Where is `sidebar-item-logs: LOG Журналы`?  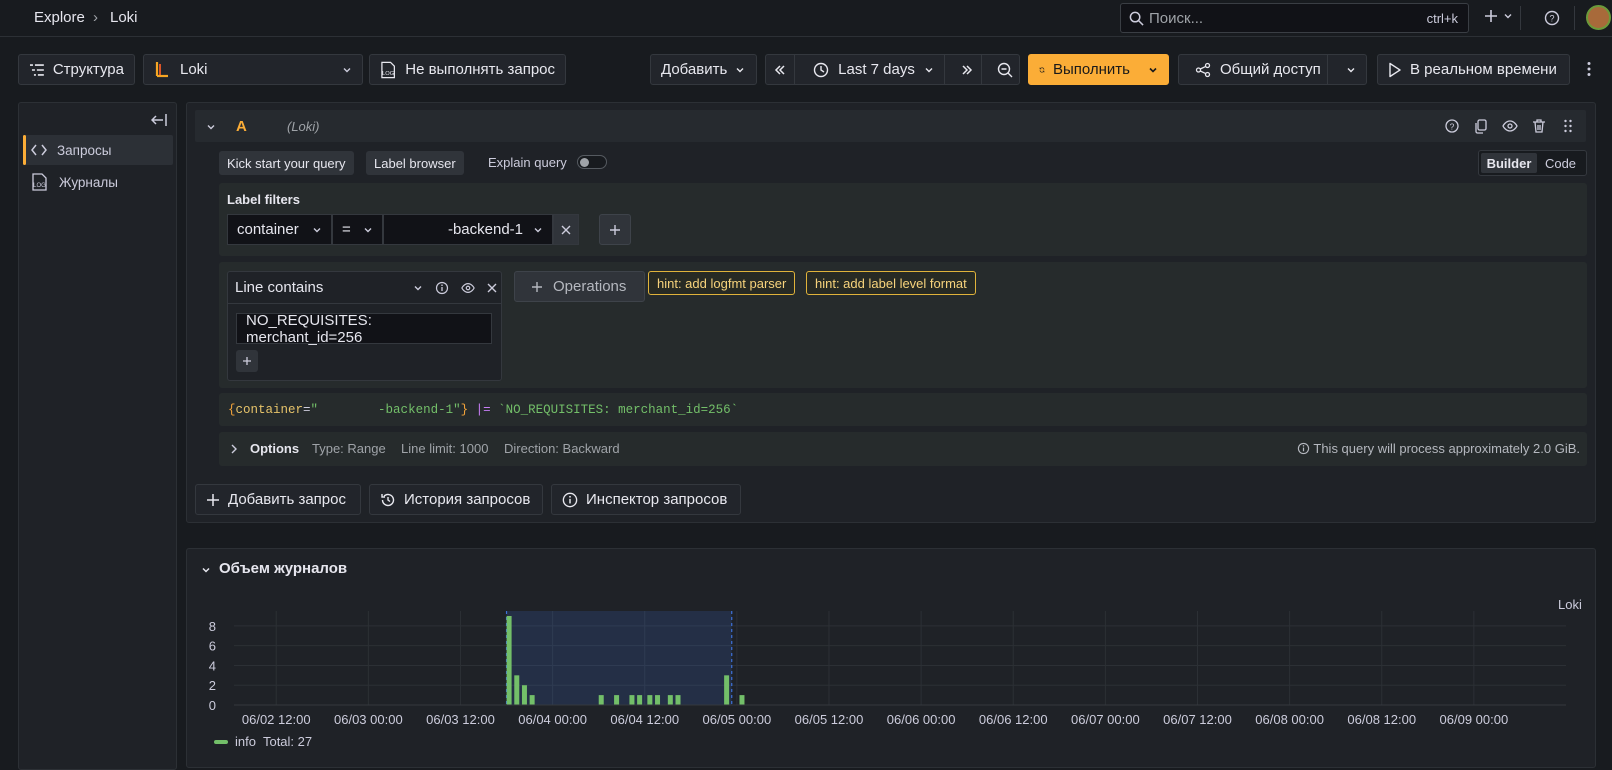 sidebar-item-logs: LOG Журналы is located at coordinates (98, 182).